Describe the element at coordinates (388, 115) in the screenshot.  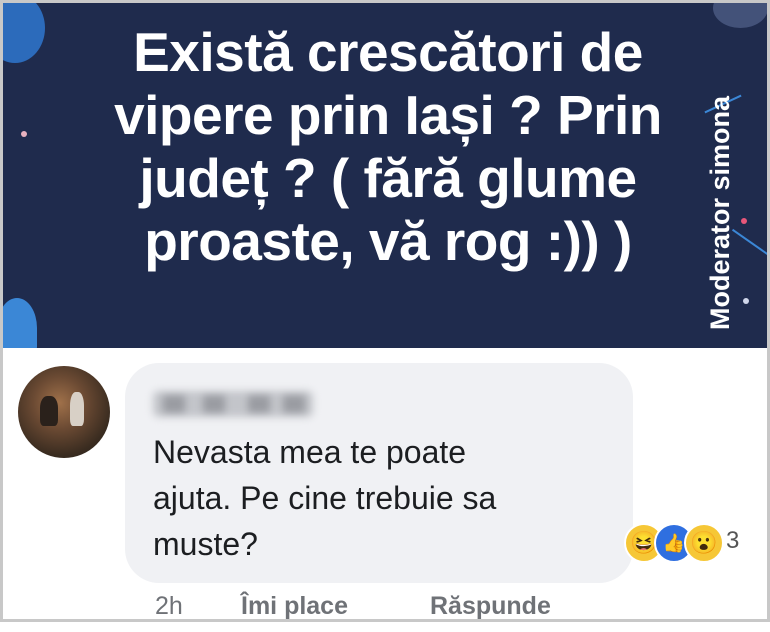
I see `post-text-line: vipere prin Iași ? Prin` at that location.